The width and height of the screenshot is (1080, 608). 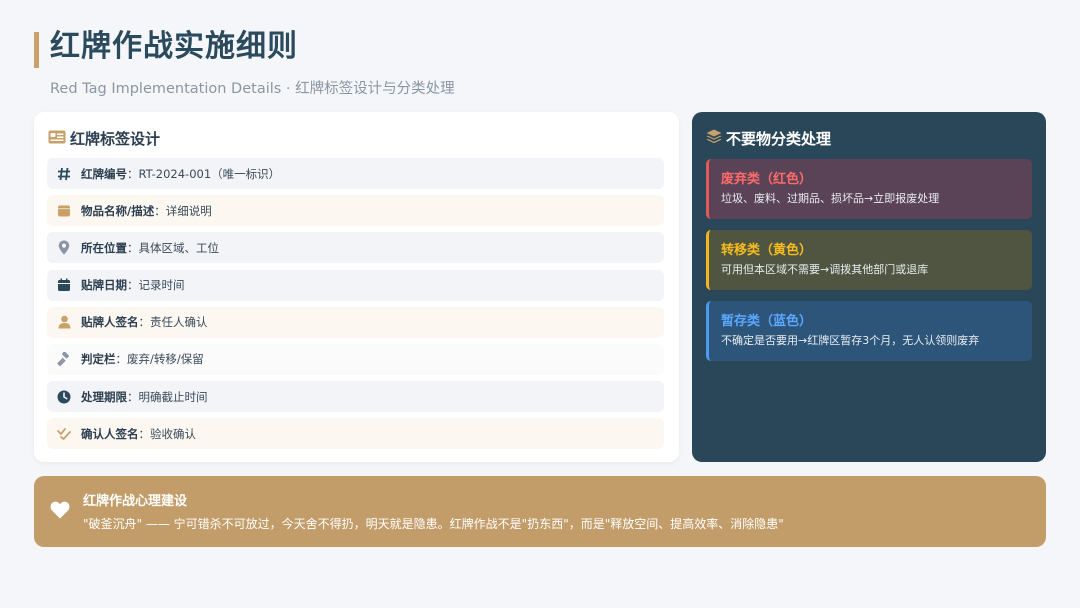 What do you see at coordinates (110, 433) in the screenshot?
I see `row-key: 确认人签名` at bounding box center [110, 433].